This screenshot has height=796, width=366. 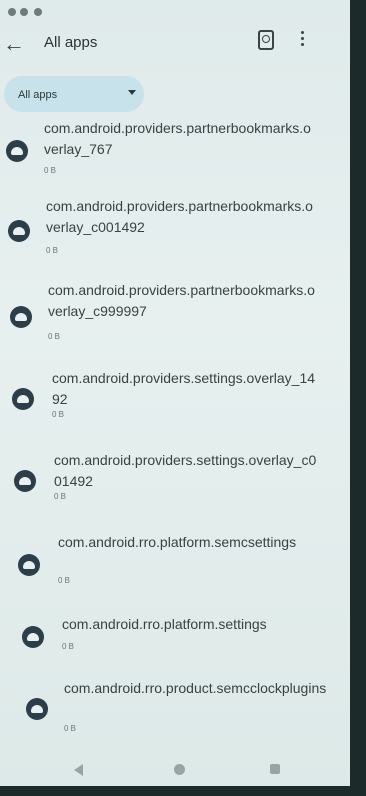 I want to click on caret-down-icon, so click(x=132, y=92).